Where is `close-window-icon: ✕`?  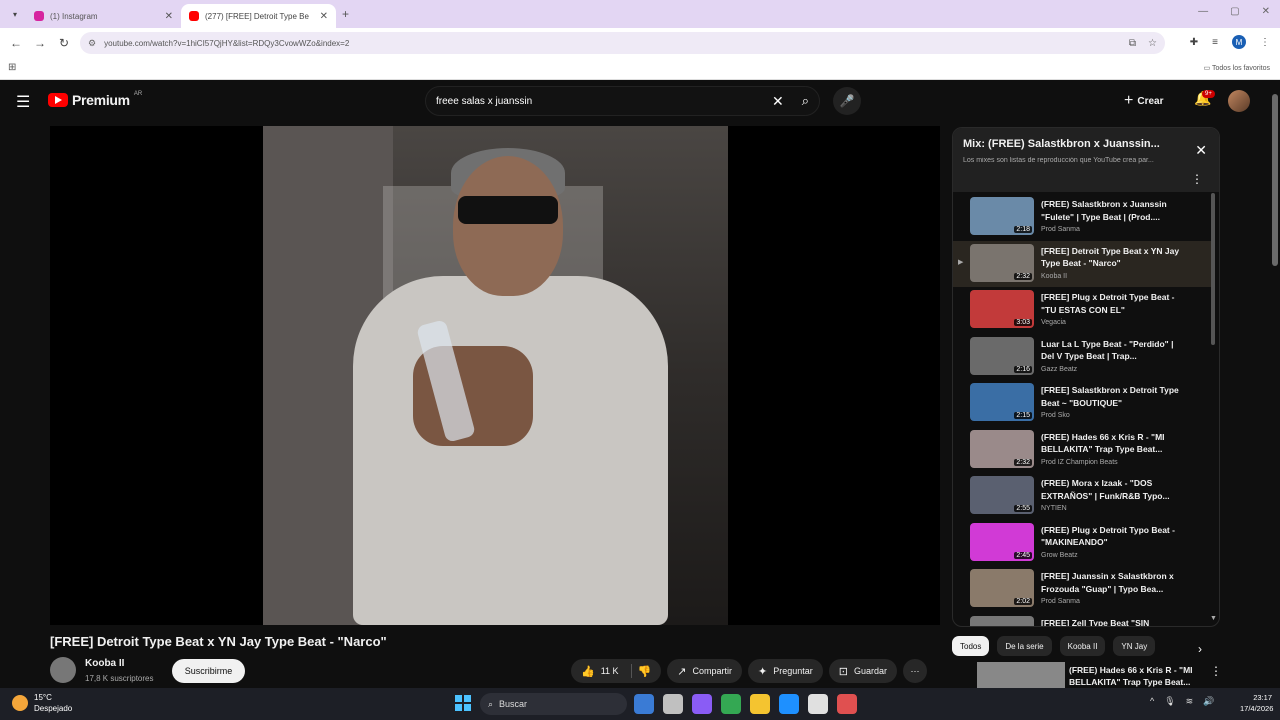 close-window-icon: ✕ is located at coordinates (1266, 11).